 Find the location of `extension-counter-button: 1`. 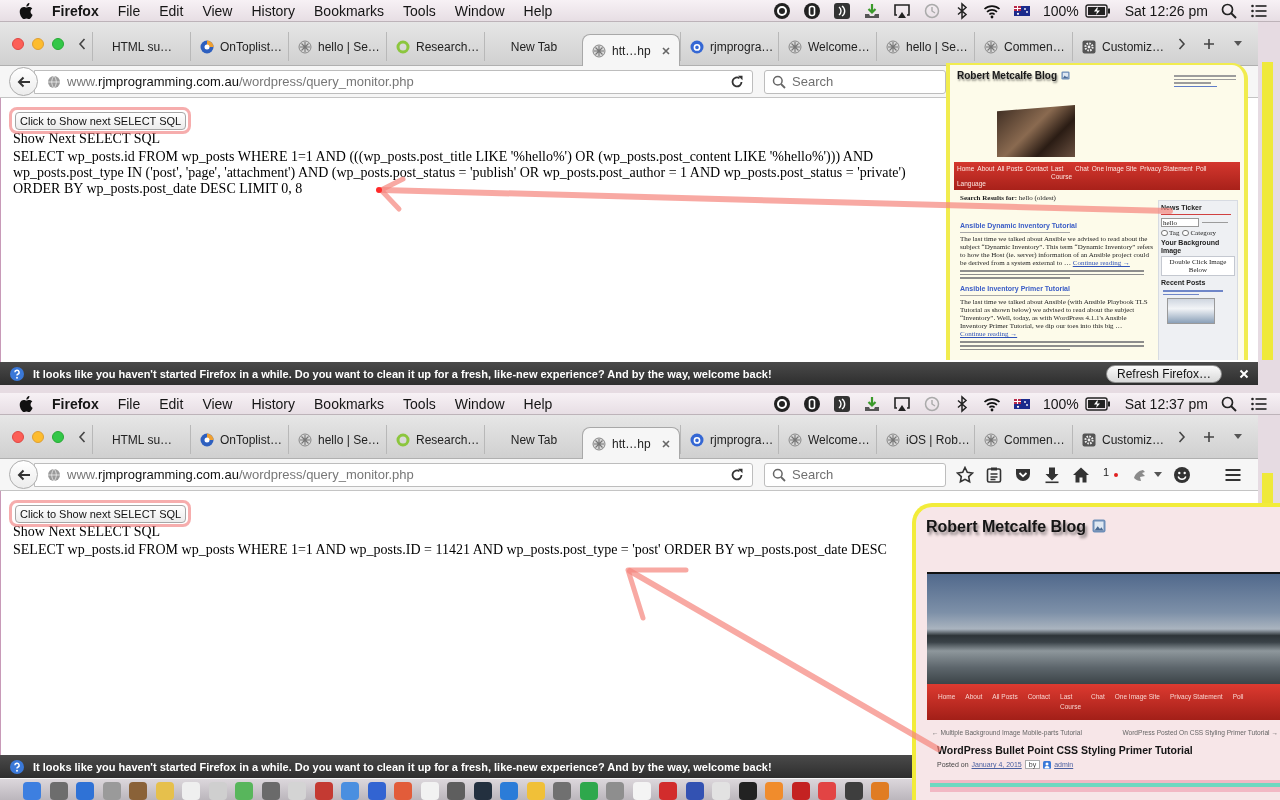

extension-counter-button: 1 is located at coordinates (1111, 471).